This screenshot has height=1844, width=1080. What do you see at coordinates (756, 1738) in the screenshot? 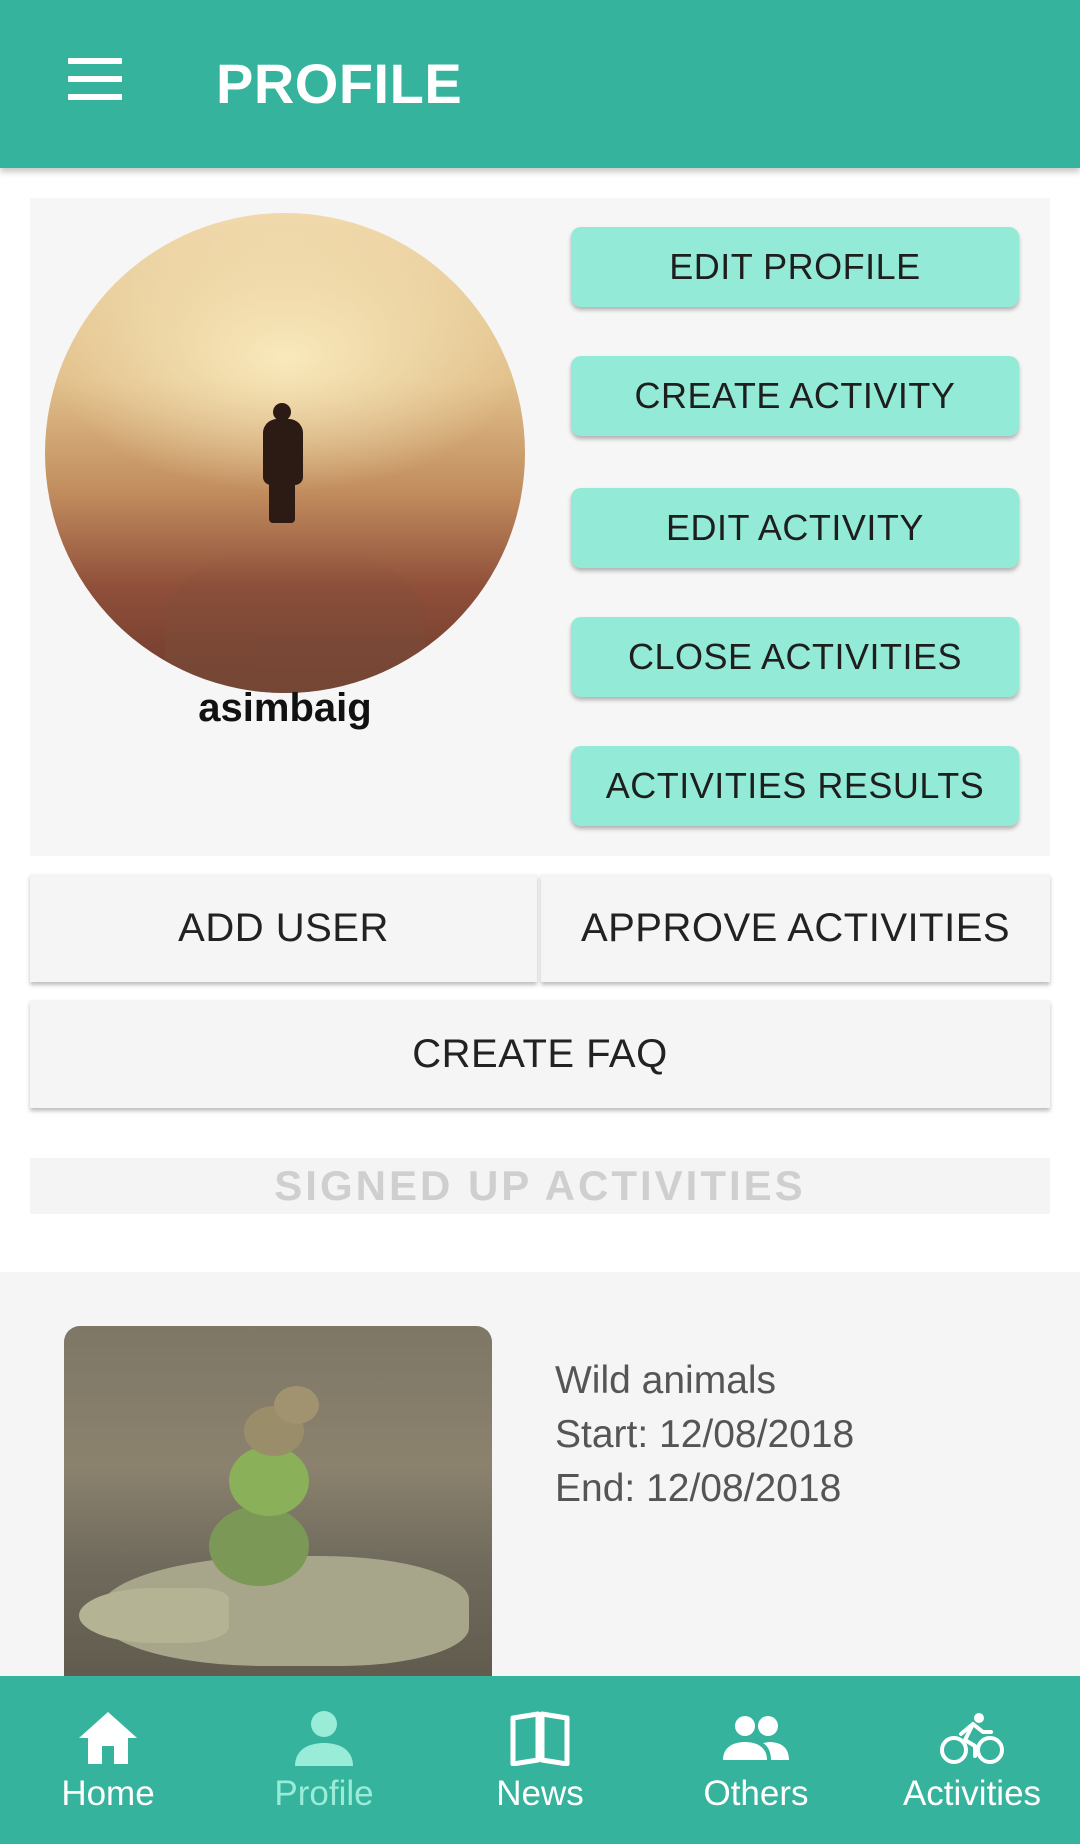
I see `people-icon` at bounding box center [756, 1738].